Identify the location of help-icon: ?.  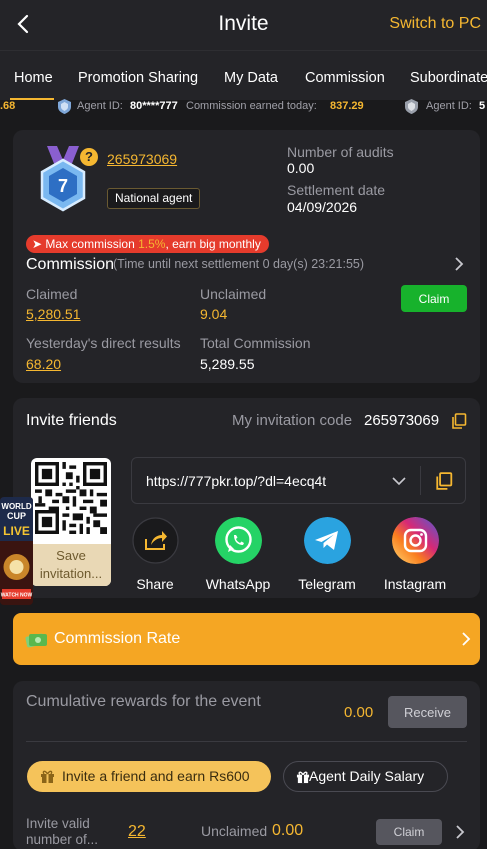
(89, 157).